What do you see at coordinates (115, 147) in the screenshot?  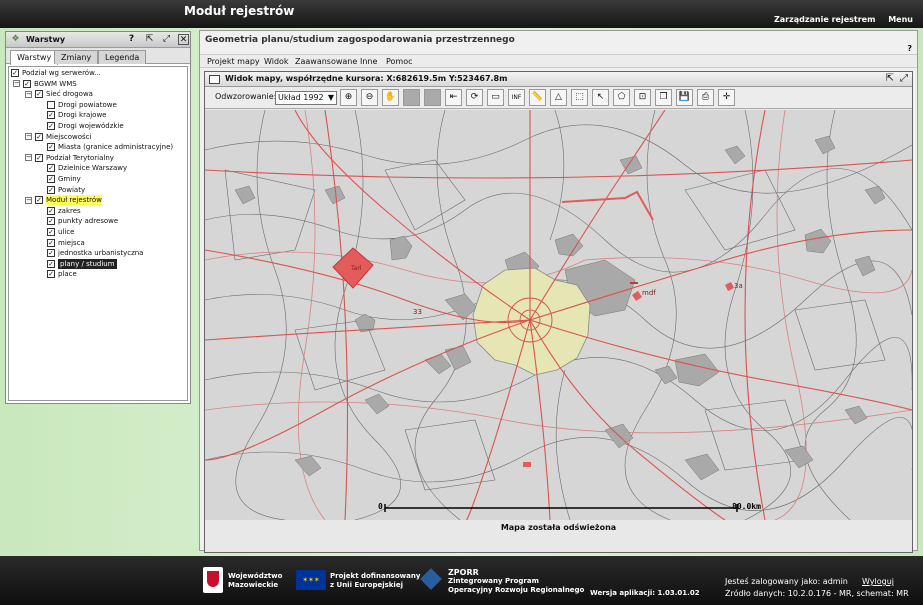 I see `layer-label: Miasta (granice administracyjne)` at bounding box center [115, 147].